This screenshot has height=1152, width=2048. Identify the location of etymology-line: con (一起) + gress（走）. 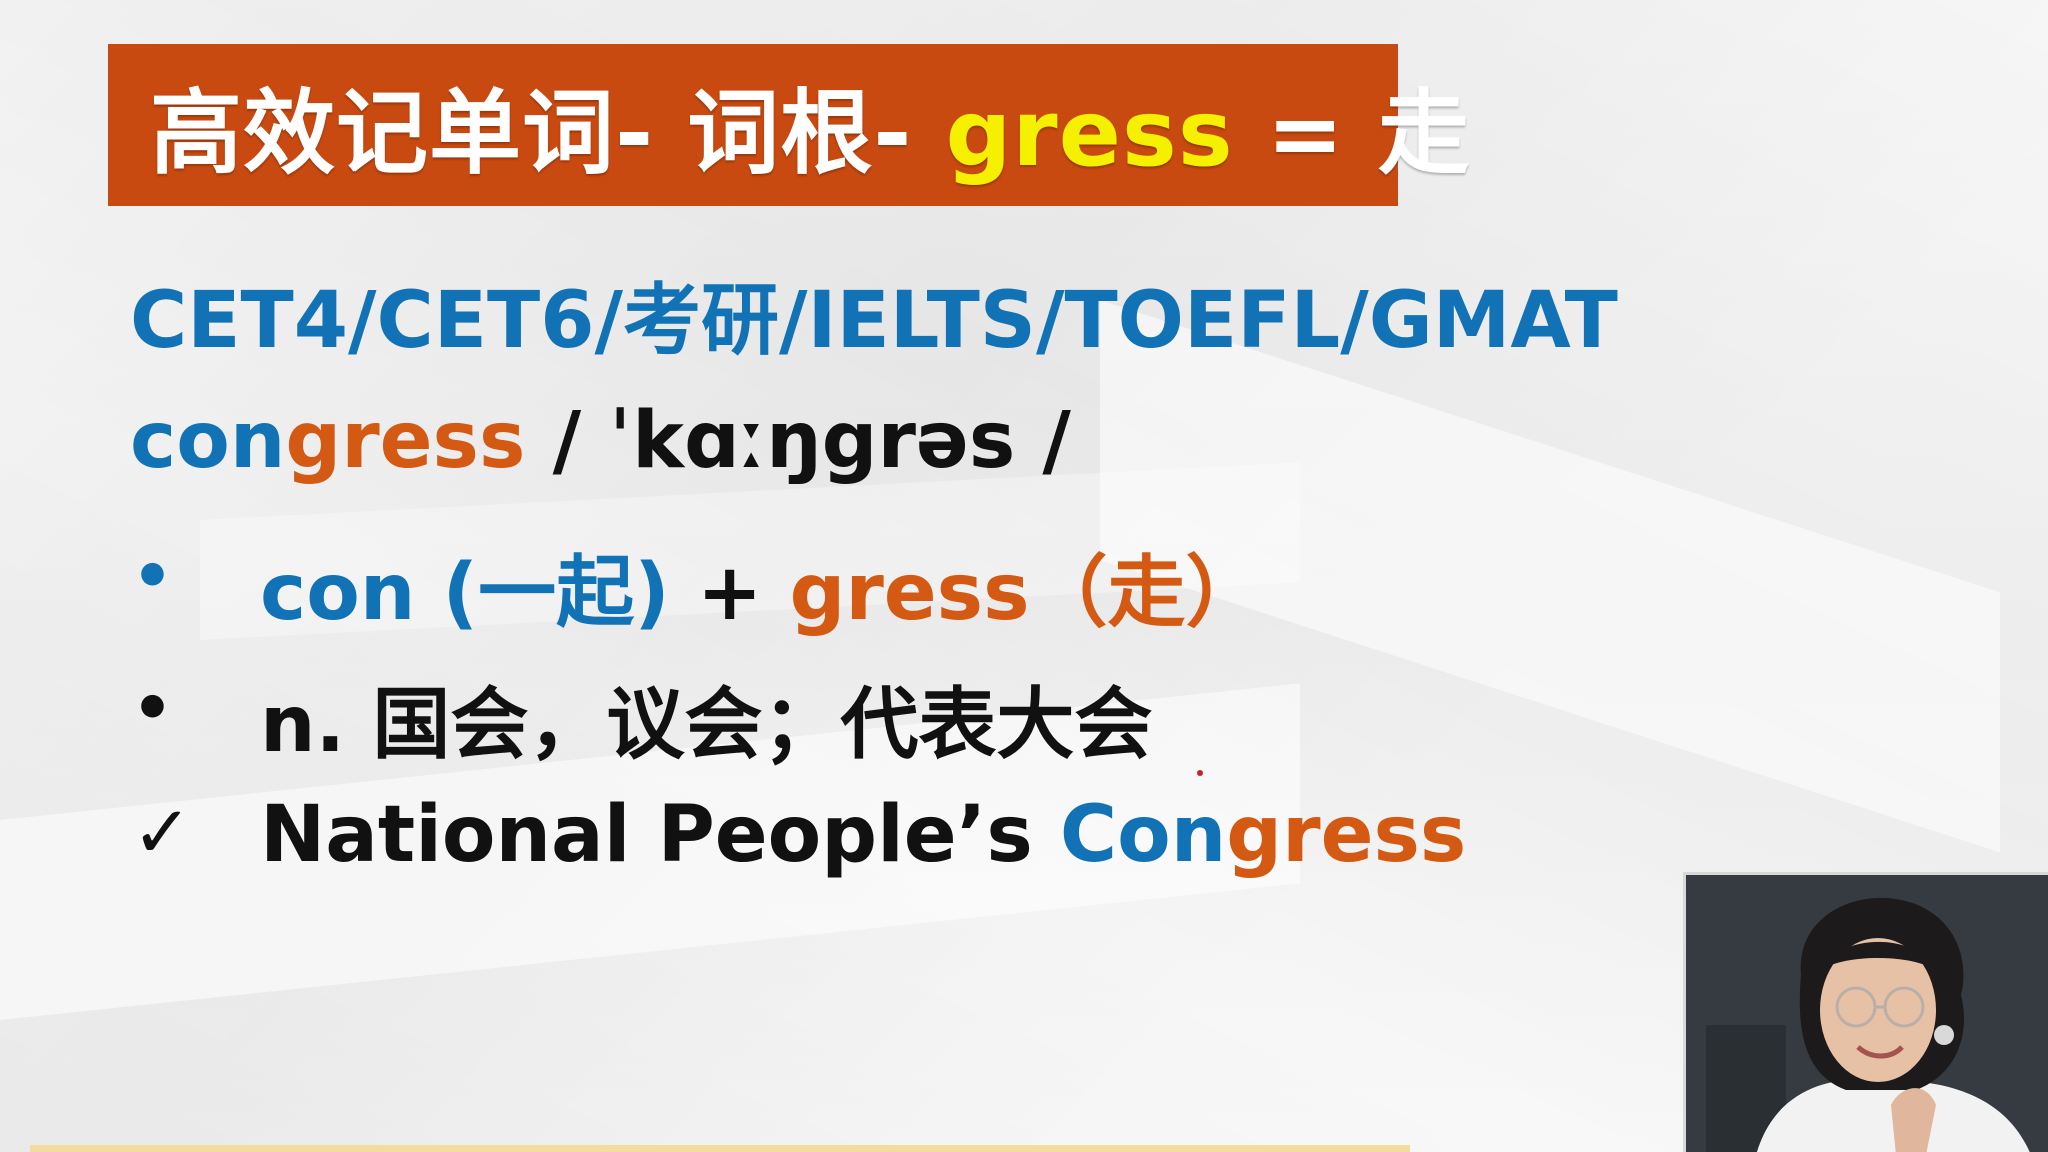
(762, 586).